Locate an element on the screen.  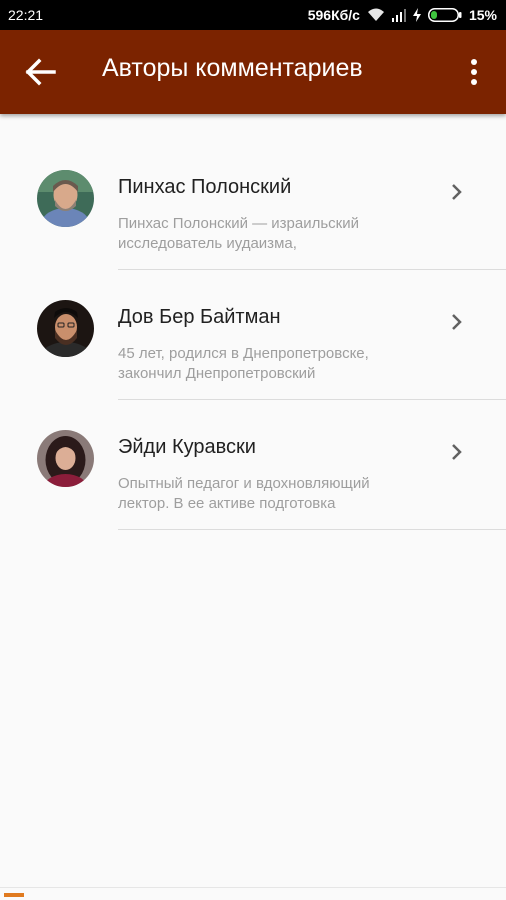
bottom-indicator is located at coordinates (14, 895).